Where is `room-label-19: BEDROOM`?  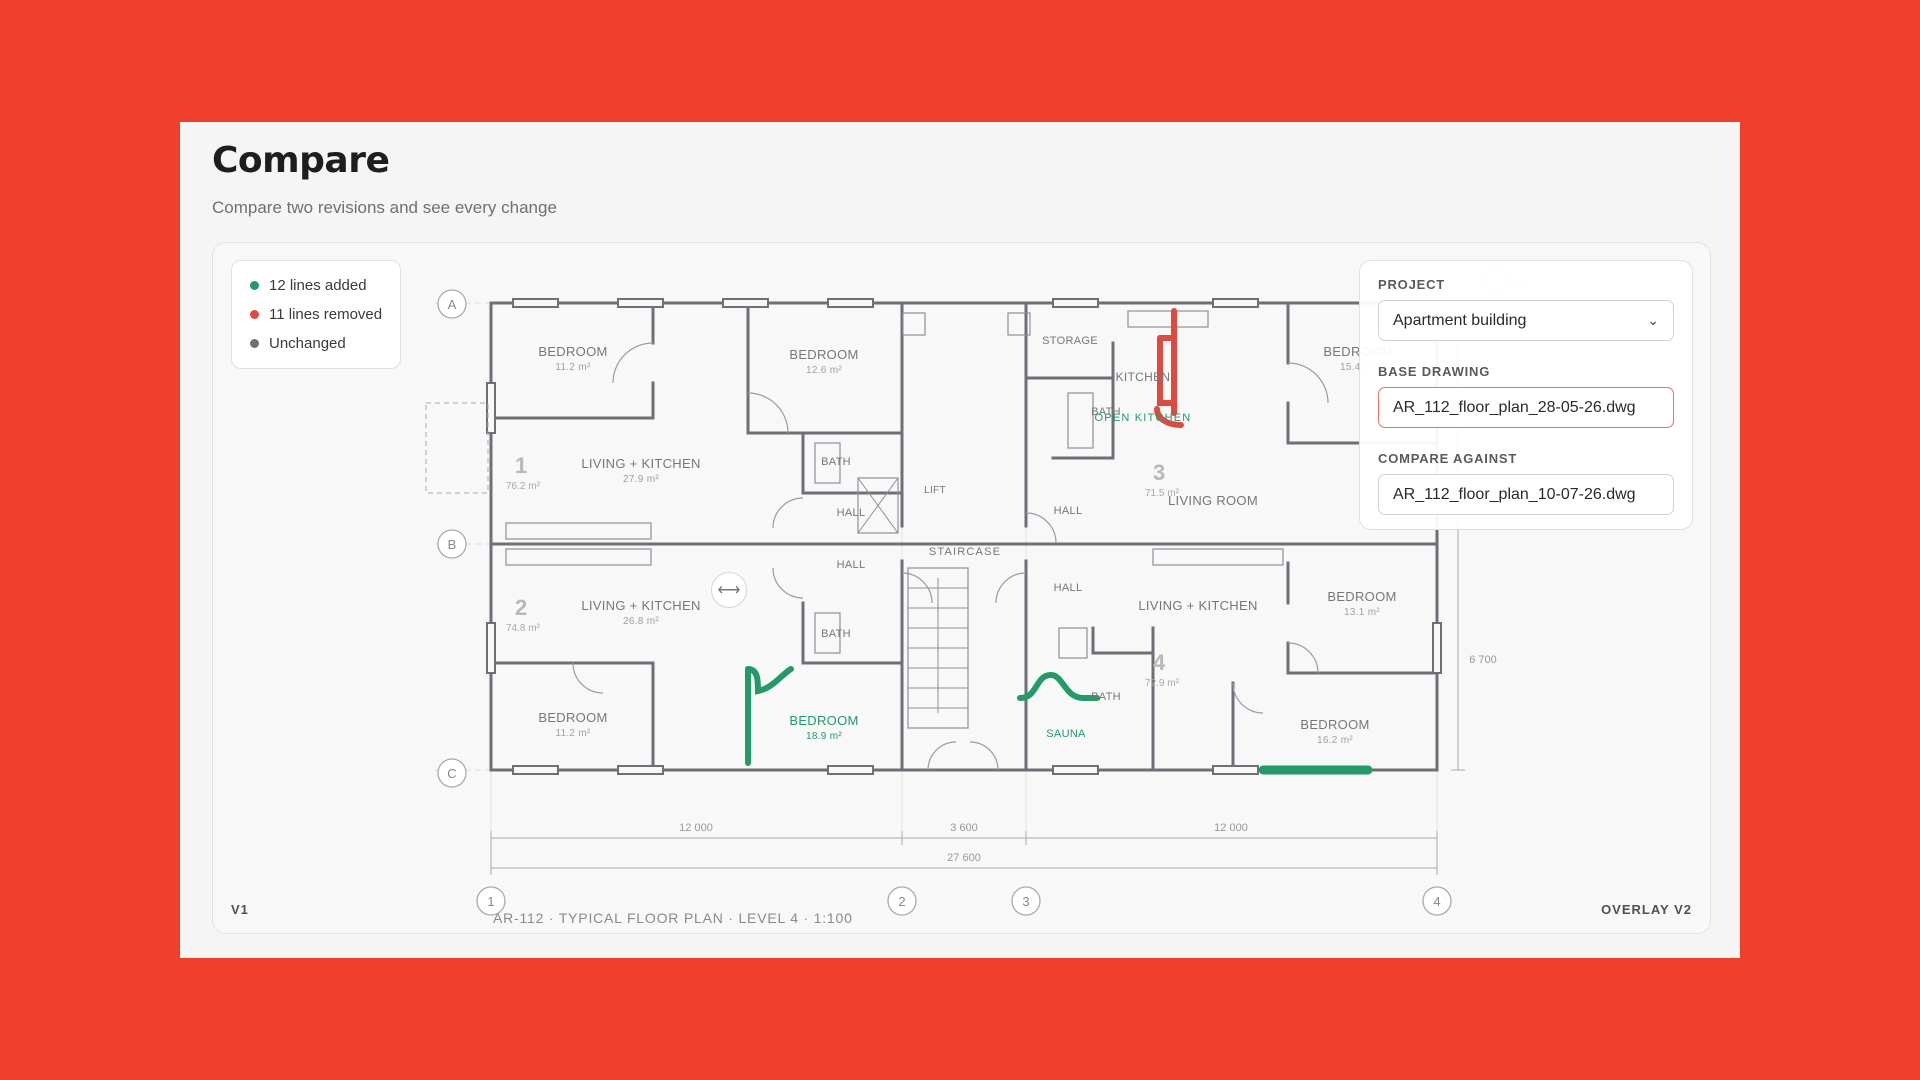 room-label-19: BEDROOM is located at coordinates (823, 720).